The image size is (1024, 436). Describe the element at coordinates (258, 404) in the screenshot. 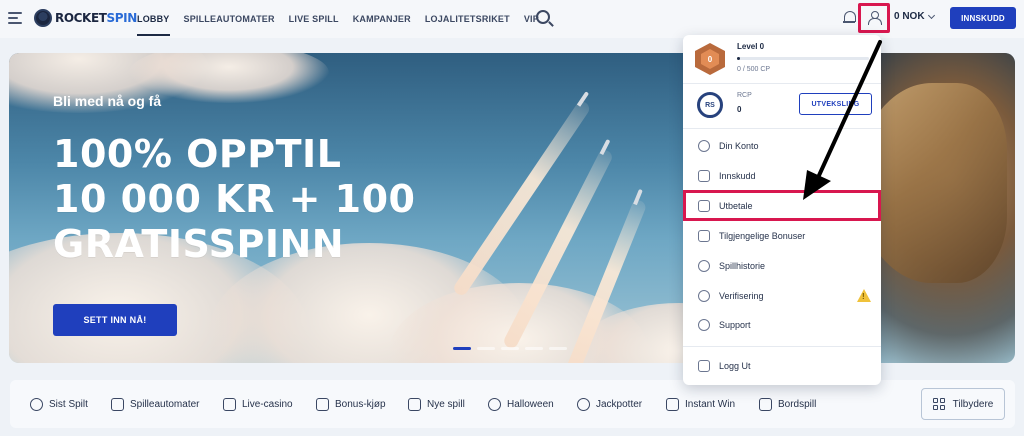

I see `category-live-casino: Live-casino` at that location.